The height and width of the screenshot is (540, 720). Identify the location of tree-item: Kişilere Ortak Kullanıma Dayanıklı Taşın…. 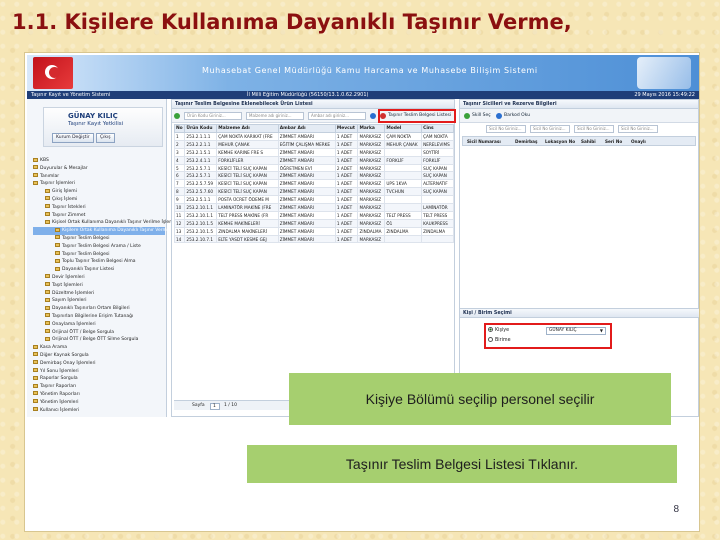
(101, 231).